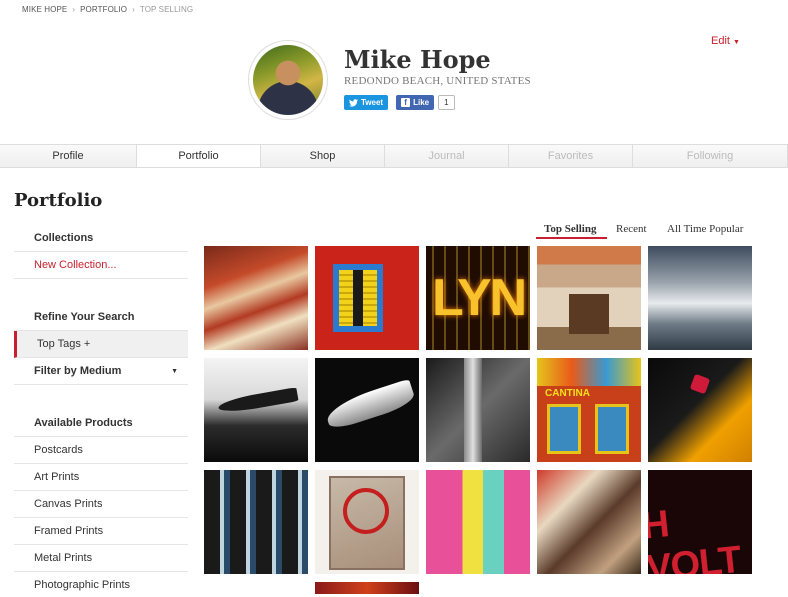 Image resolution: width=788 pixels, height=597 pixels. I want to click on tab-journal: Journal, so click(447, 156).